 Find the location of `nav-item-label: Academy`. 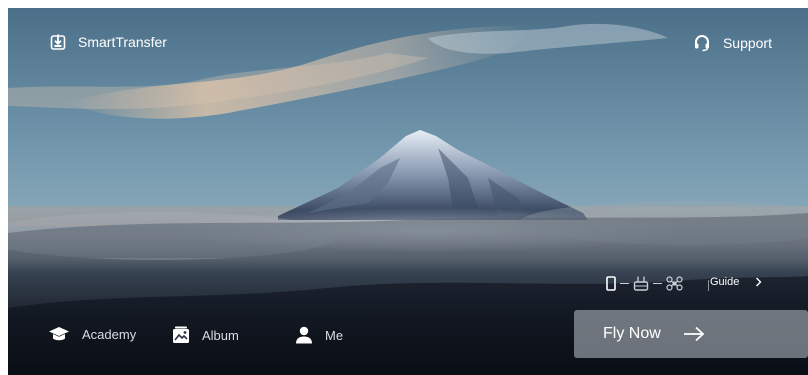

nav-item-label: Academy is located at coordinates (109, 334).